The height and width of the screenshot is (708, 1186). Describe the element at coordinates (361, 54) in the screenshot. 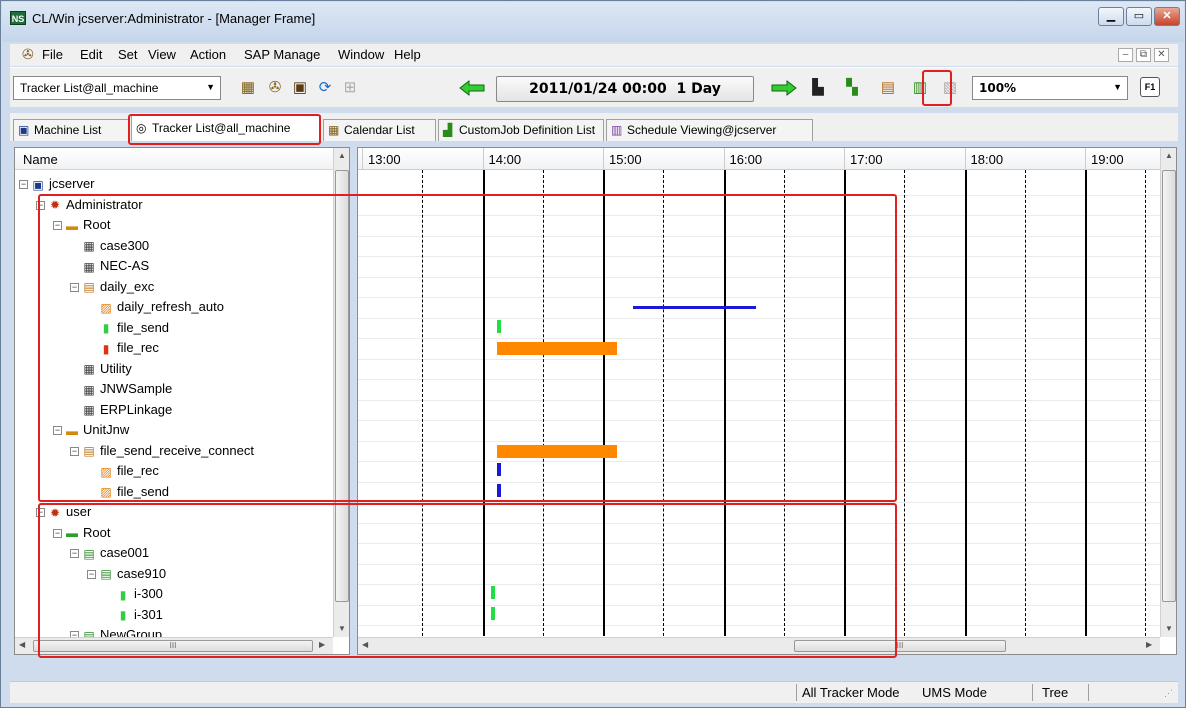

I see `menu-window: Window` at that location.